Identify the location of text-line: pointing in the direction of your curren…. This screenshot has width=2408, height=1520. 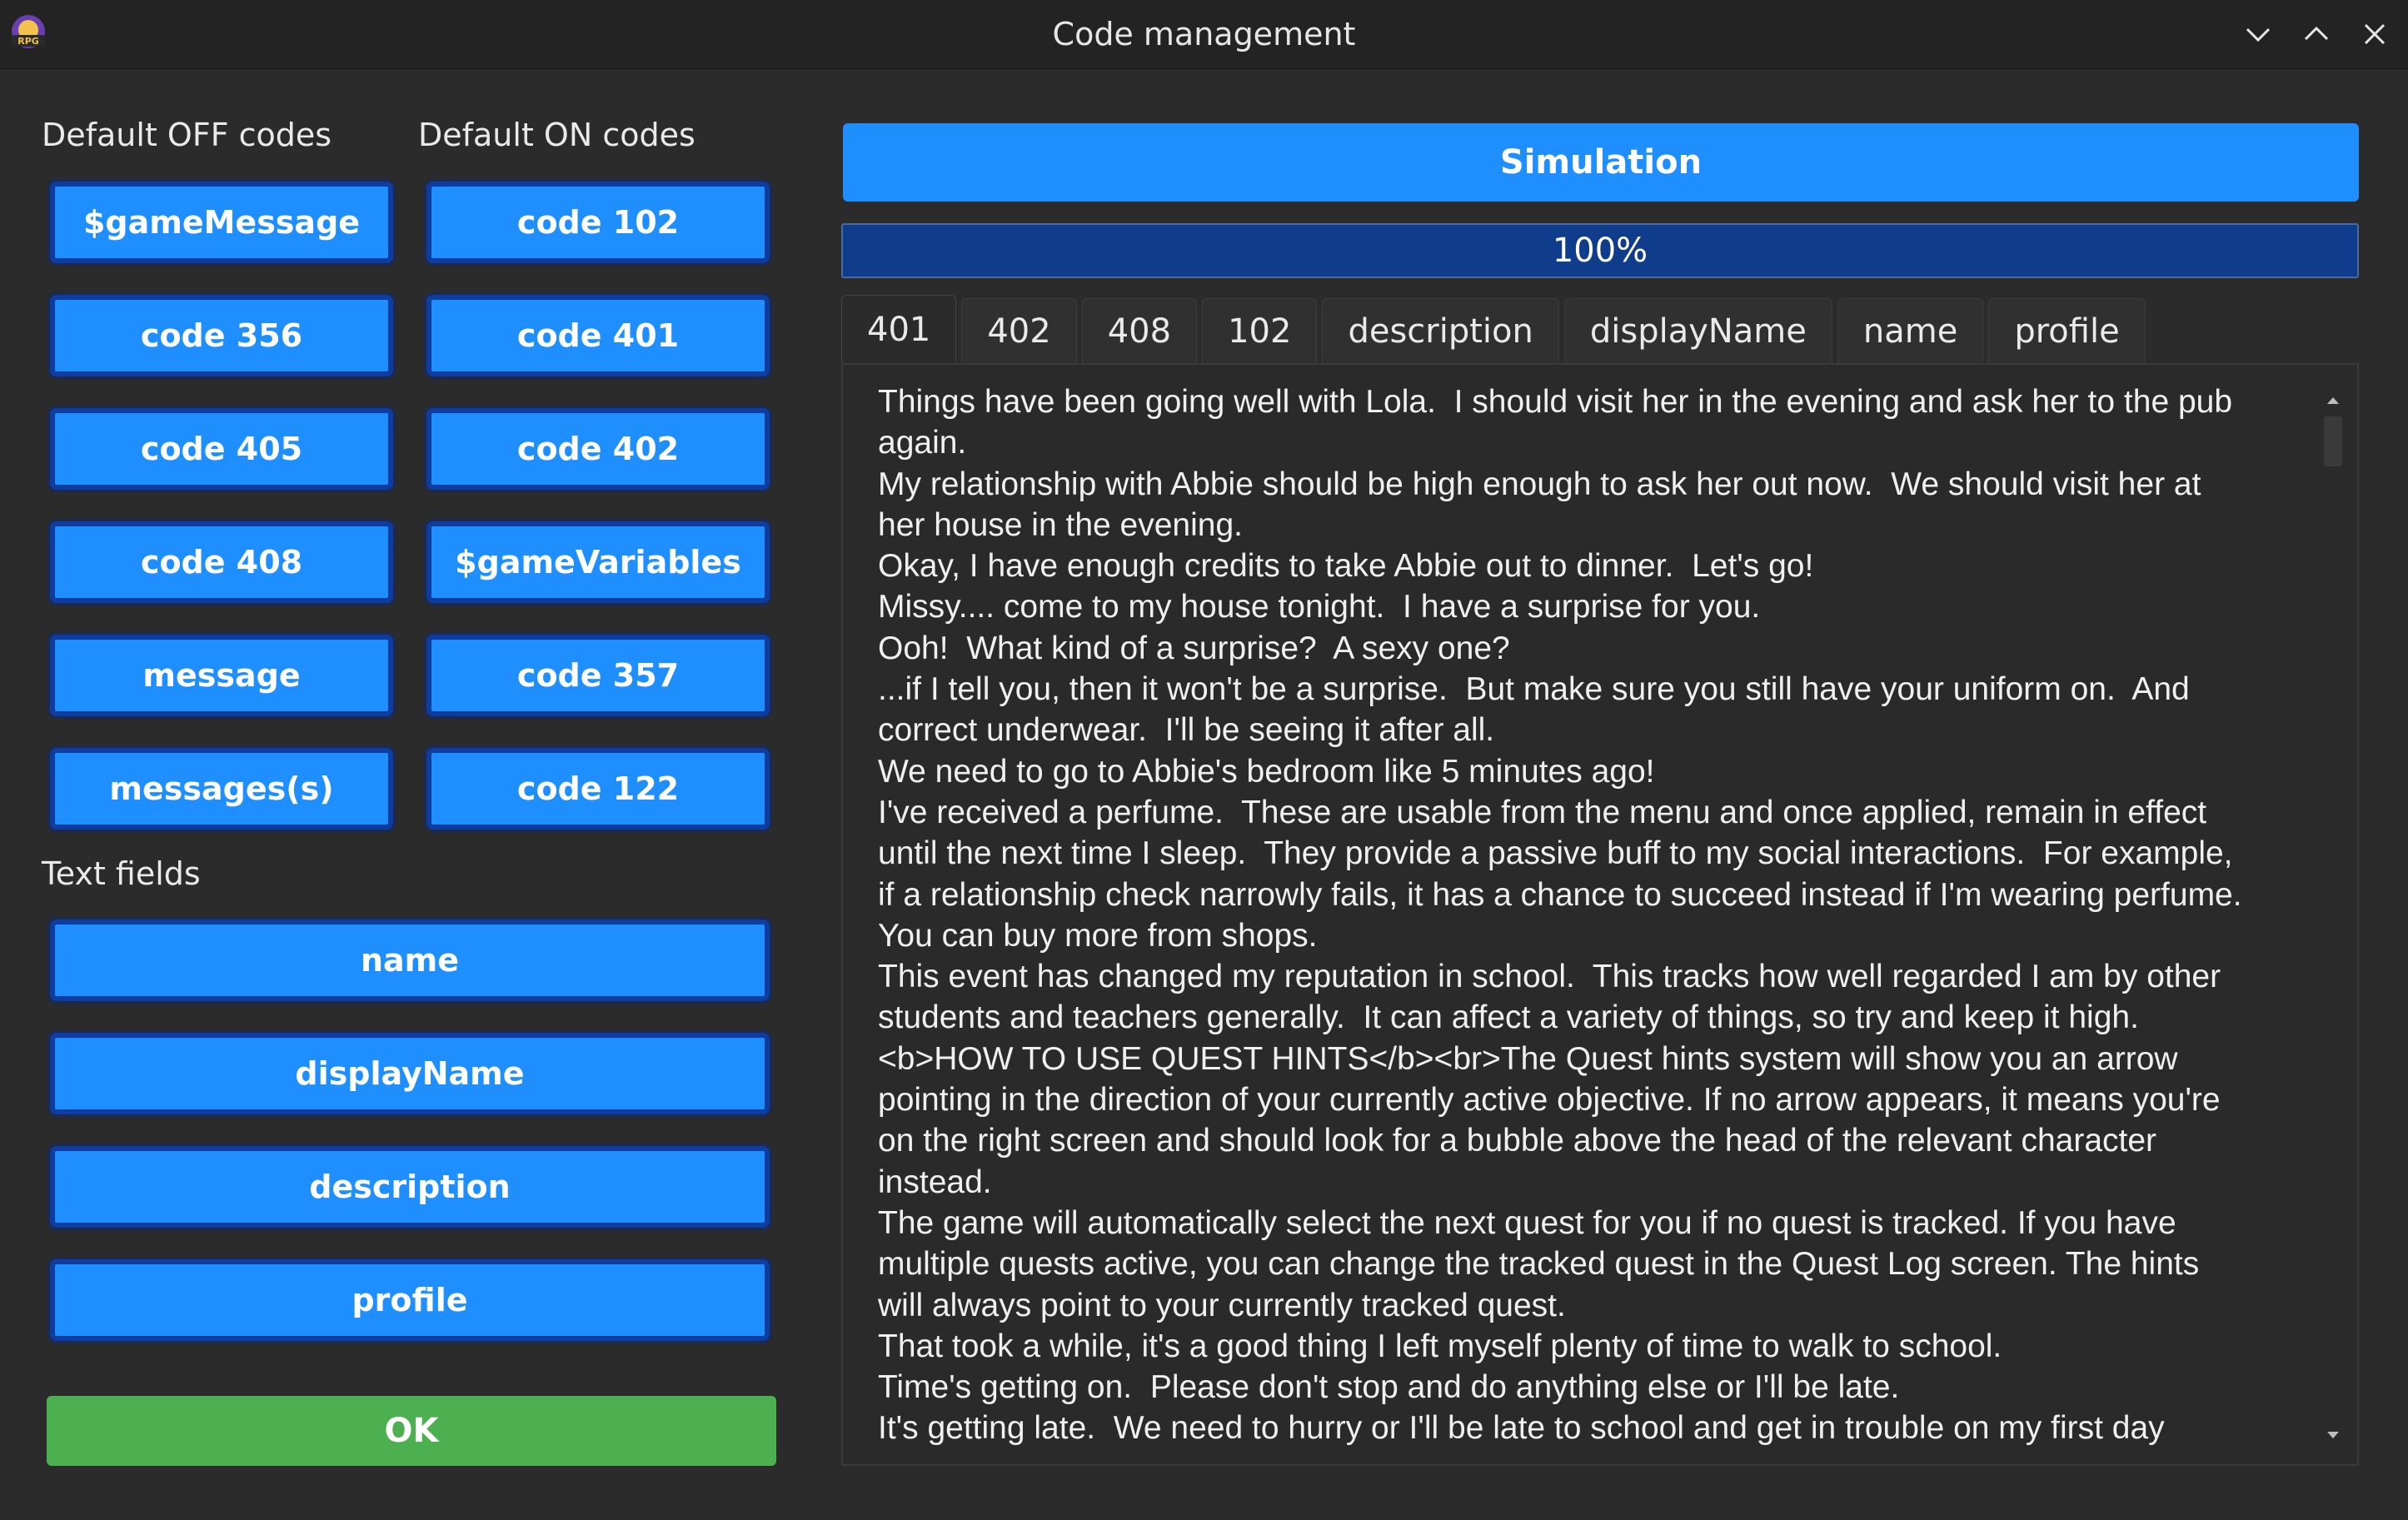
(1549, 1100).